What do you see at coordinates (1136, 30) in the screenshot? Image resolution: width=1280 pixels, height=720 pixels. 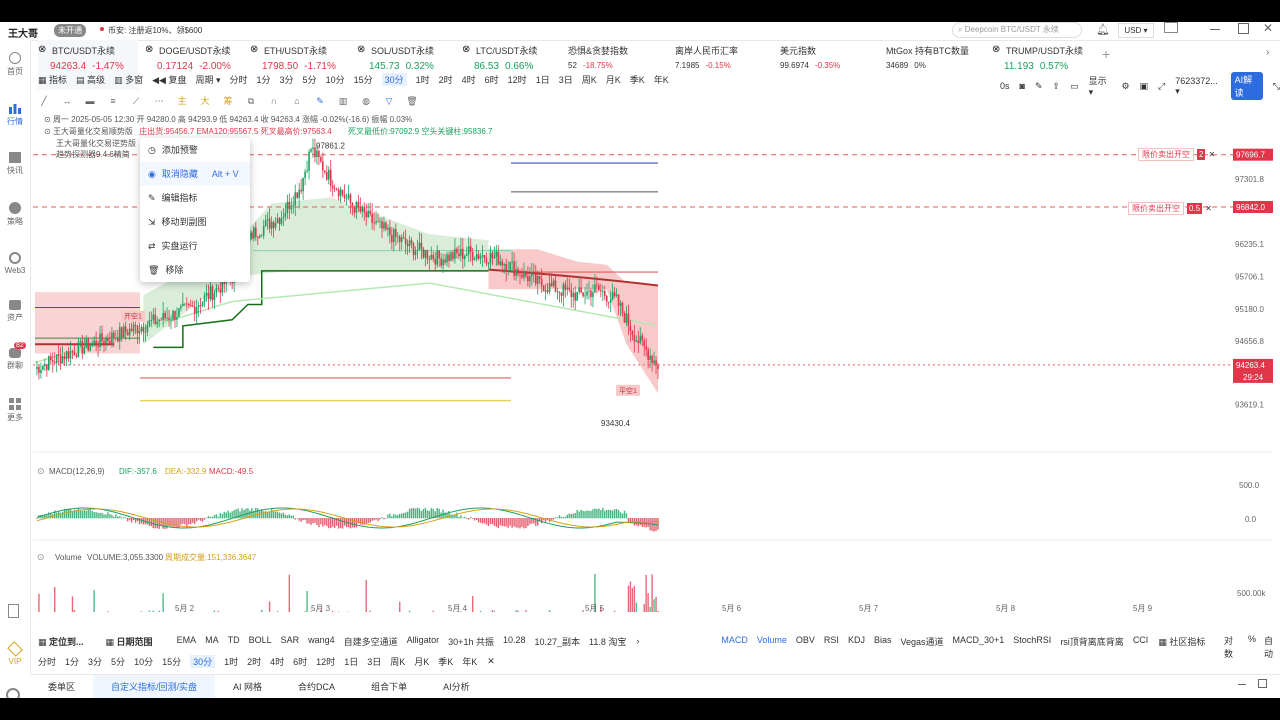 I see `currency-select: USD ▾` at bounding box center [1136, 30].